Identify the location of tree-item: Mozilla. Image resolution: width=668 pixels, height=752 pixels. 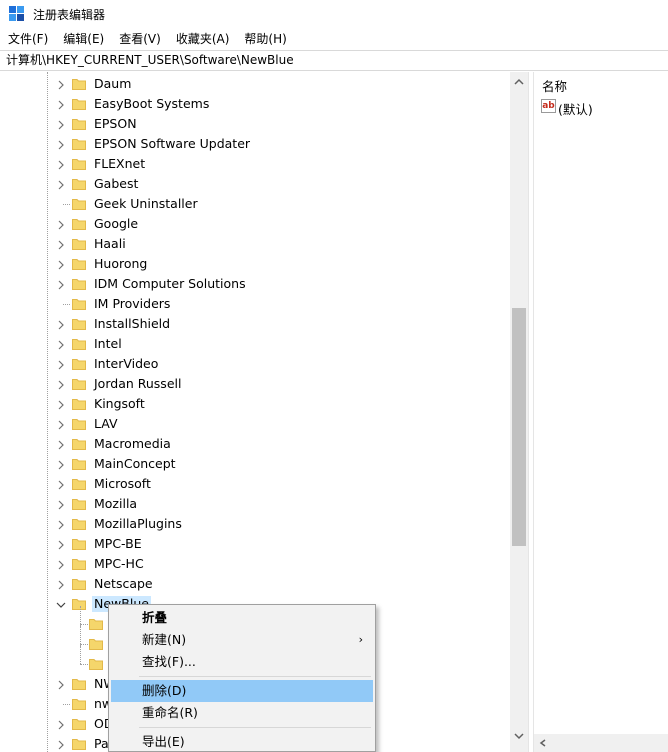
(255, 504).